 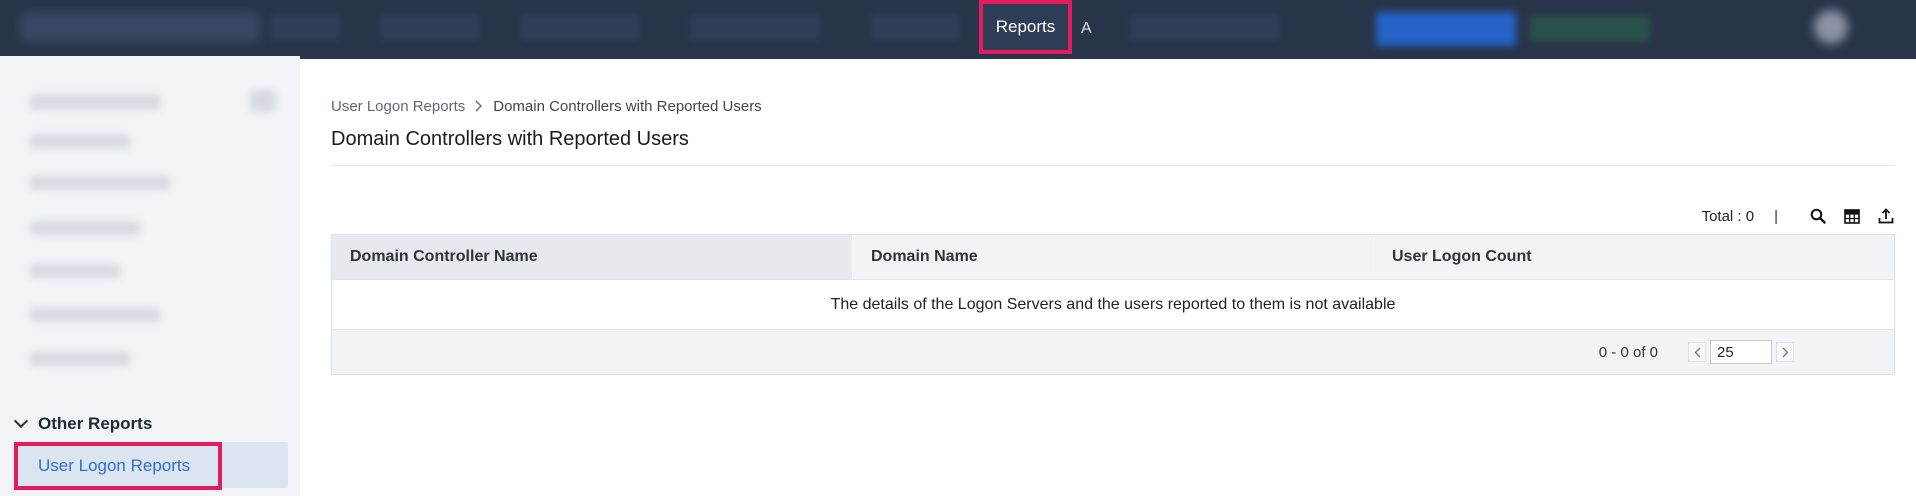 What do you see at coordinates (1086, 29) in the screenshot?
I see `nav-tab-next-partial: A` at bounding box center [1086, 29].